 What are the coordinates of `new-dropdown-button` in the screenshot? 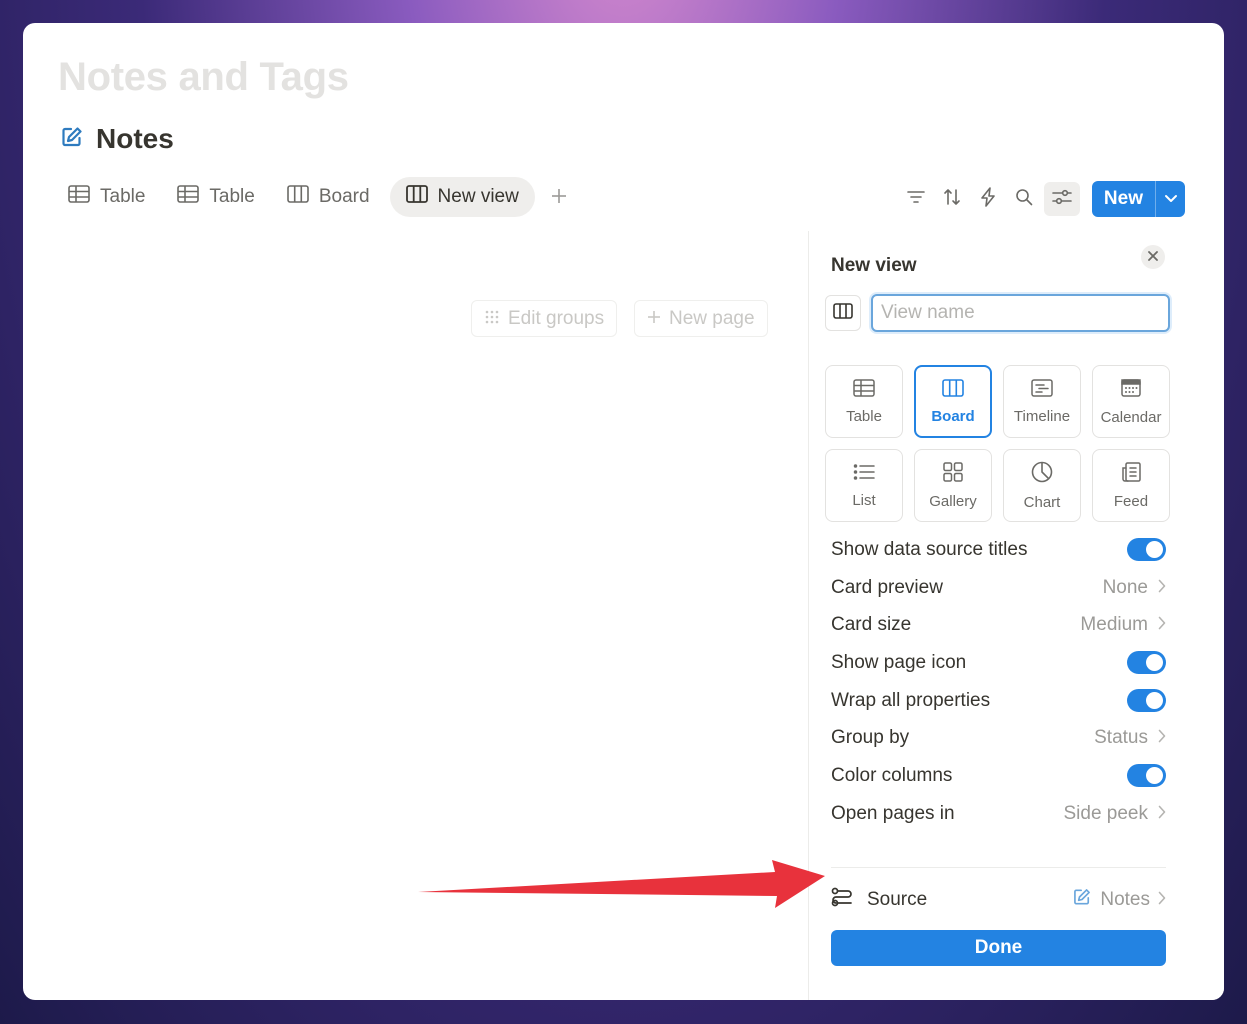 It's located at (1170, 199).